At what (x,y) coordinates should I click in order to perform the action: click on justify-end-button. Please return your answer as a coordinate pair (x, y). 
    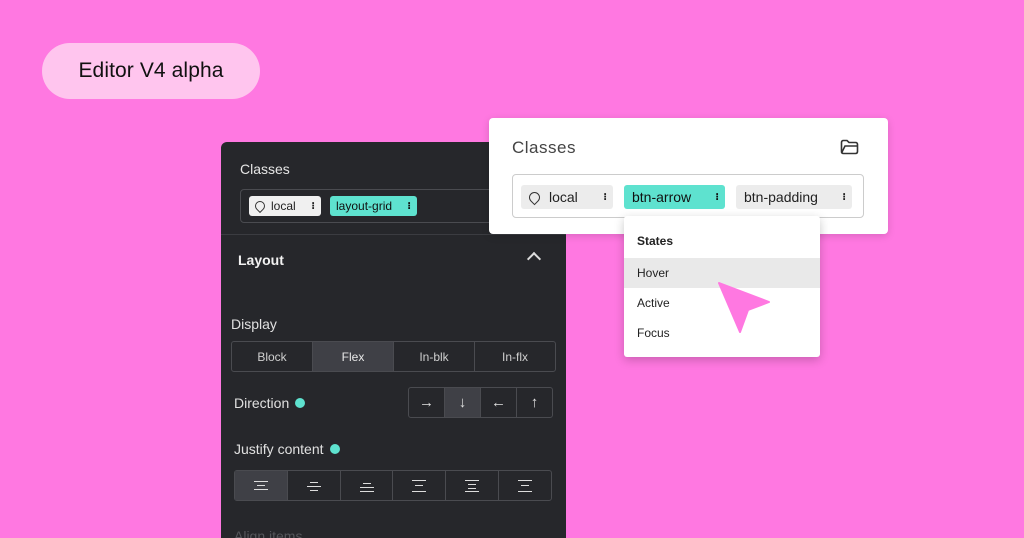
    Looking at the image, I should click on (367, 485).